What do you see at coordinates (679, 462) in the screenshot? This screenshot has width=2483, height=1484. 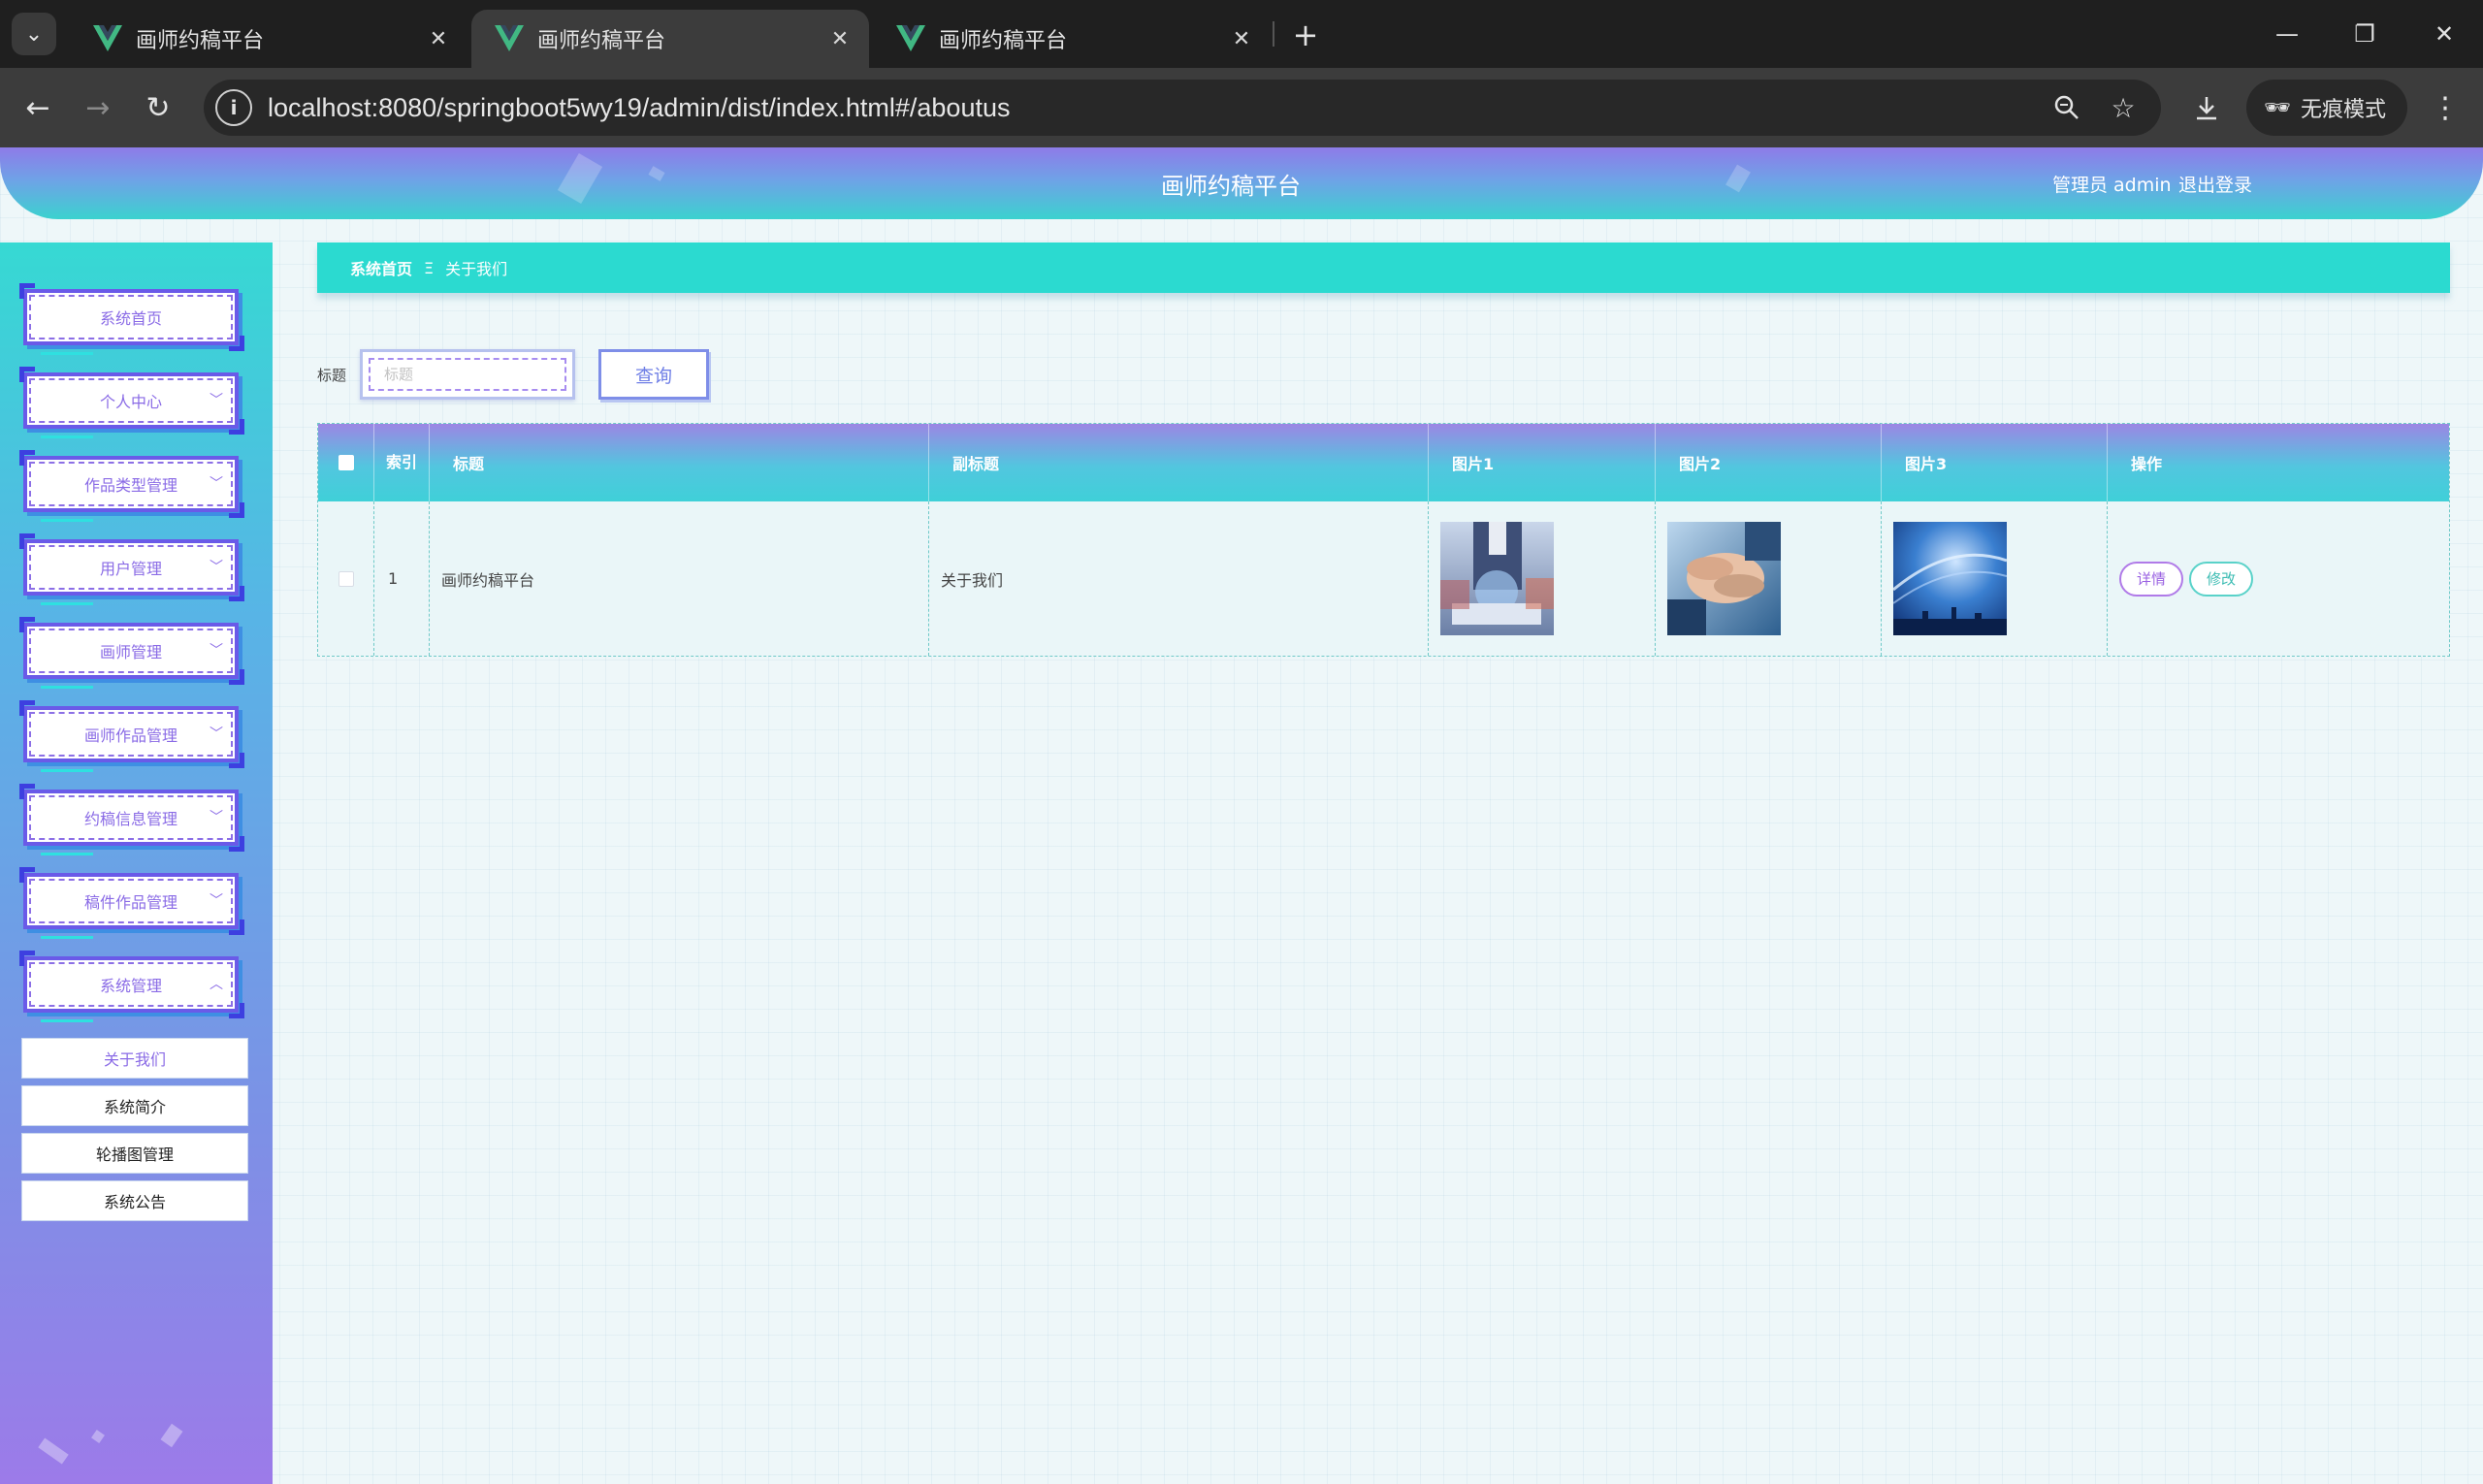 I see `column-header-title: 标题` at bounding box center [679, 462].